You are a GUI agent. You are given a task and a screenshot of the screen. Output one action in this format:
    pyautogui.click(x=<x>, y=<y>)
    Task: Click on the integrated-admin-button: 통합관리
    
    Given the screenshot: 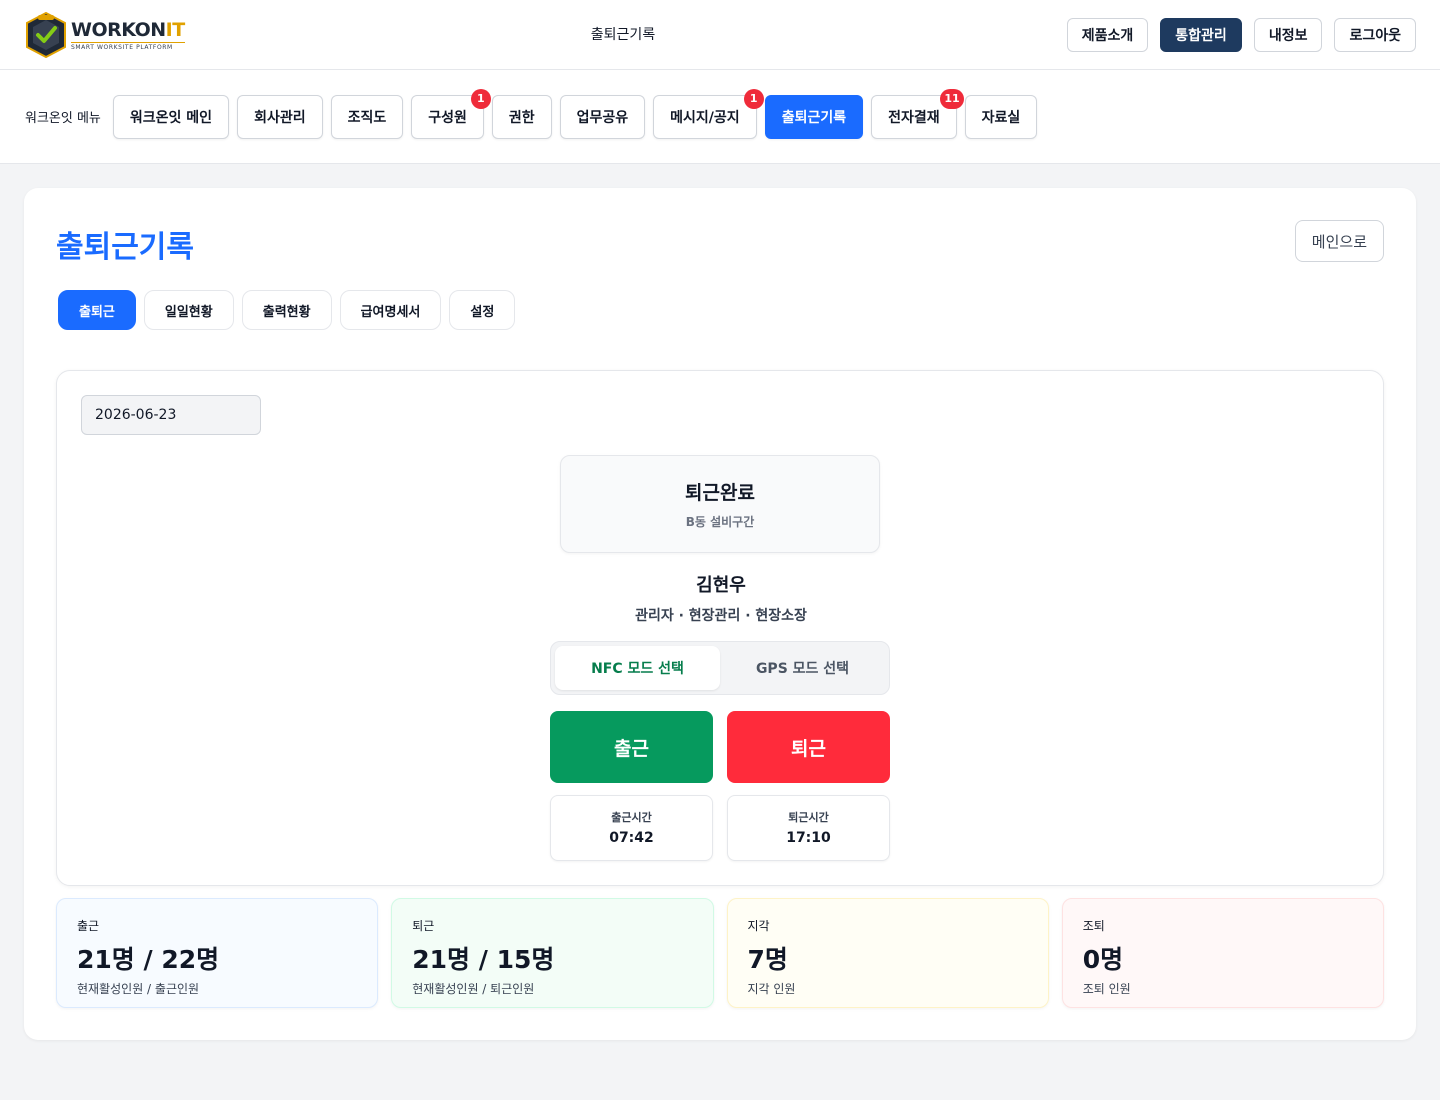 What is the action you would take?
    pyautogui.click(x=1201, y=35)
    